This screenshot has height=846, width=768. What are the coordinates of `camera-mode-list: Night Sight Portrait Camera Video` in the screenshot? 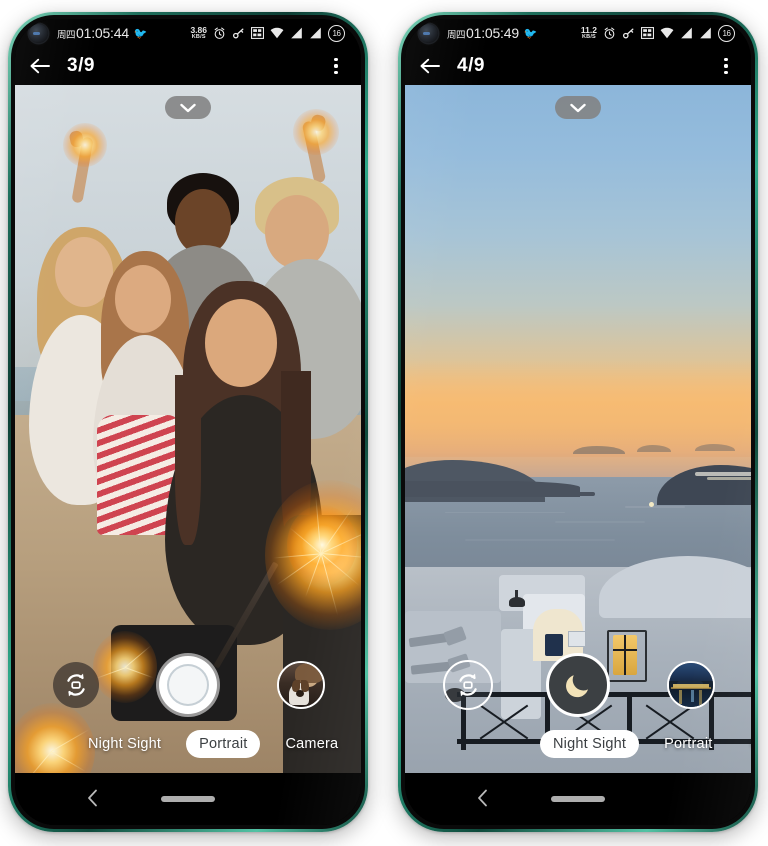 It's located at (188, 744).